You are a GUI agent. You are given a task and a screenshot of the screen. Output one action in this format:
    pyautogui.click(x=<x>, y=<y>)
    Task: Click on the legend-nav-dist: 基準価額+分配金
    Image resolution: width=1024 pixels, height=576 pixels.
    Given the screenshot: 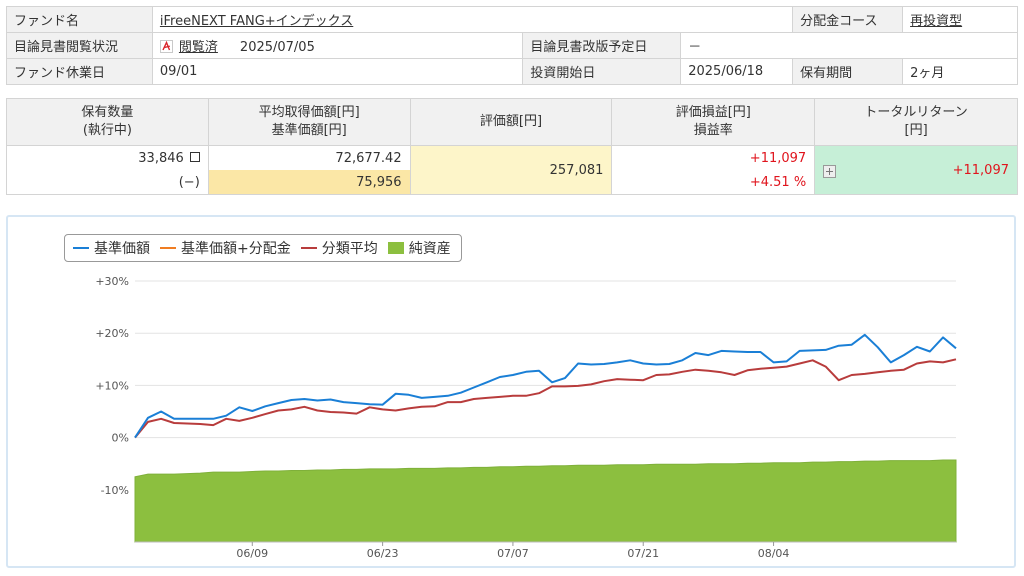 What is the action you would take?
    pyautogui.click(x=225, y=248)
    